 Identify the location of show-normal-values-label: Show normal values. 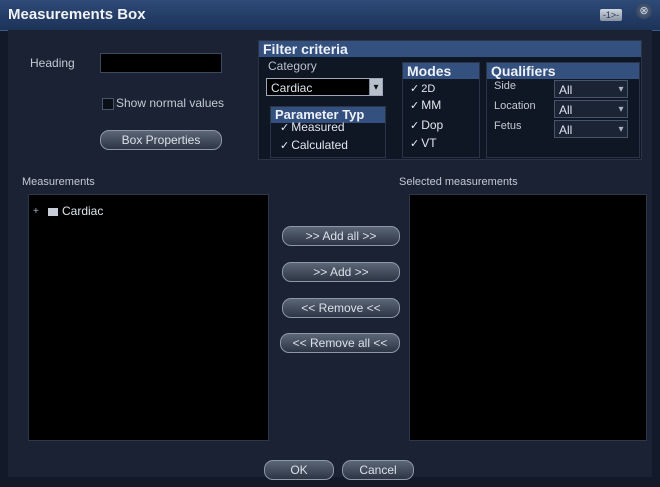
(170, 103).